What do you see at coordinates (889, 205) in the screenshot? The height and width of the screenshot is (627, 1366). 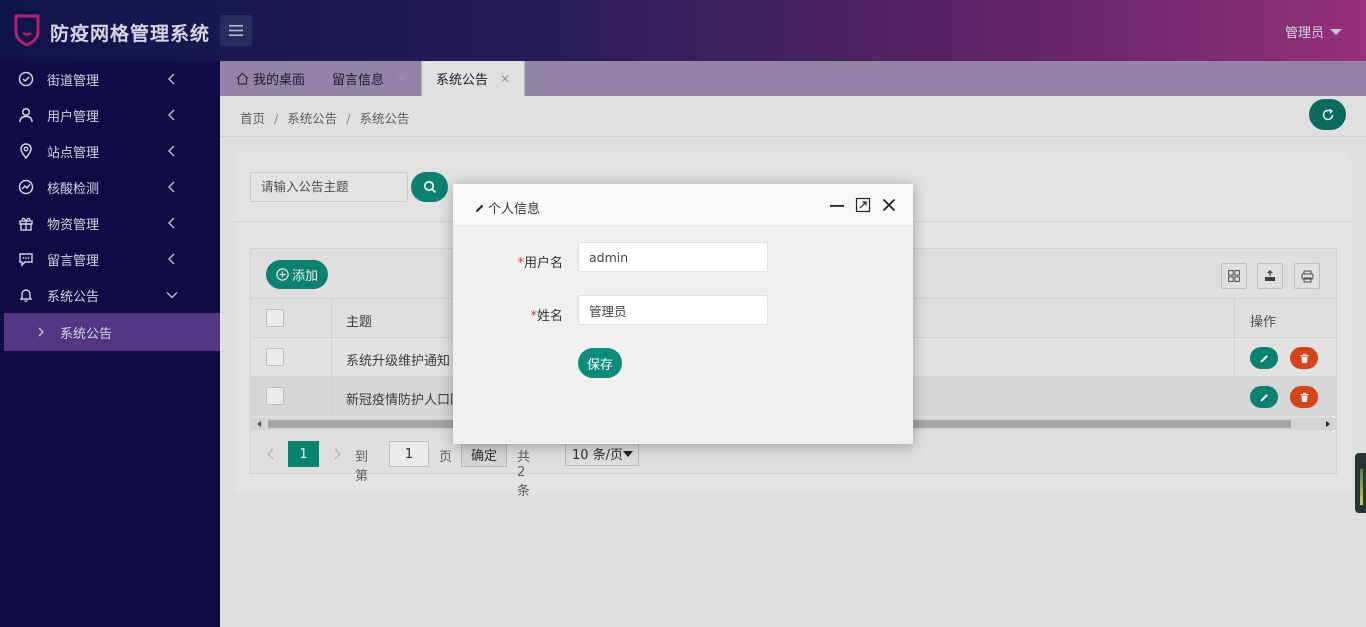 I see `close-icon` at bounding box center [889, 205].